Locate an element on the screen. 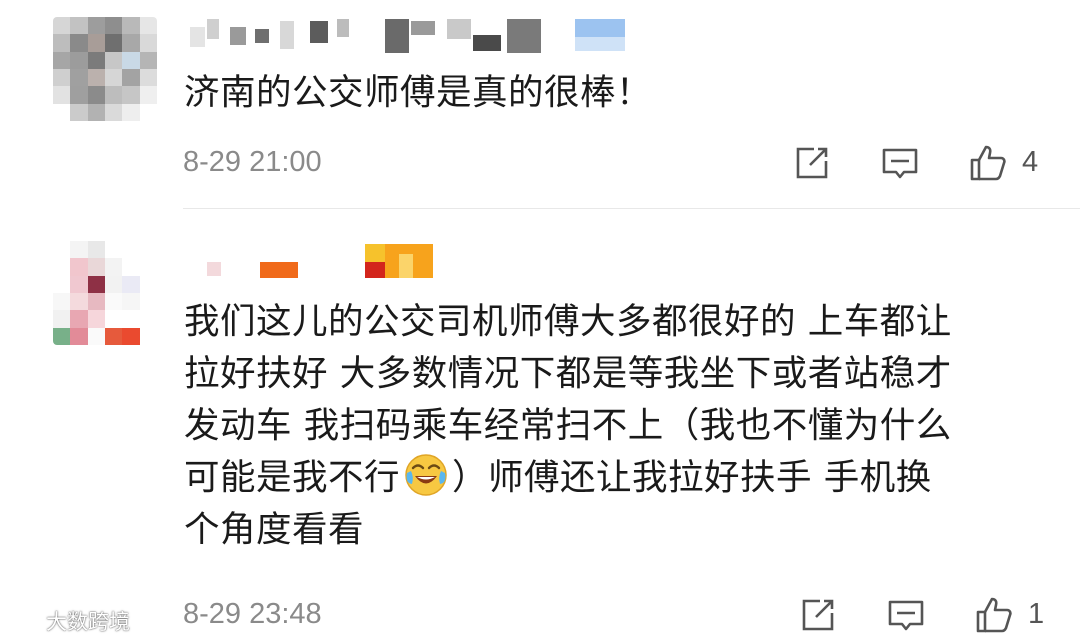 The height and width of the screenshot is (642, 1080). comment-meta: 8-29 21:00 4 is located at coordinates (631, 162).